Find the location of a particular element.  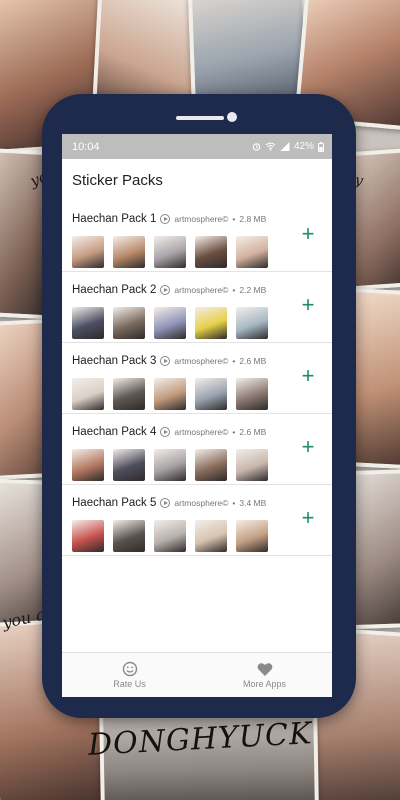

heart-icon is located at coordinates (264, 669).